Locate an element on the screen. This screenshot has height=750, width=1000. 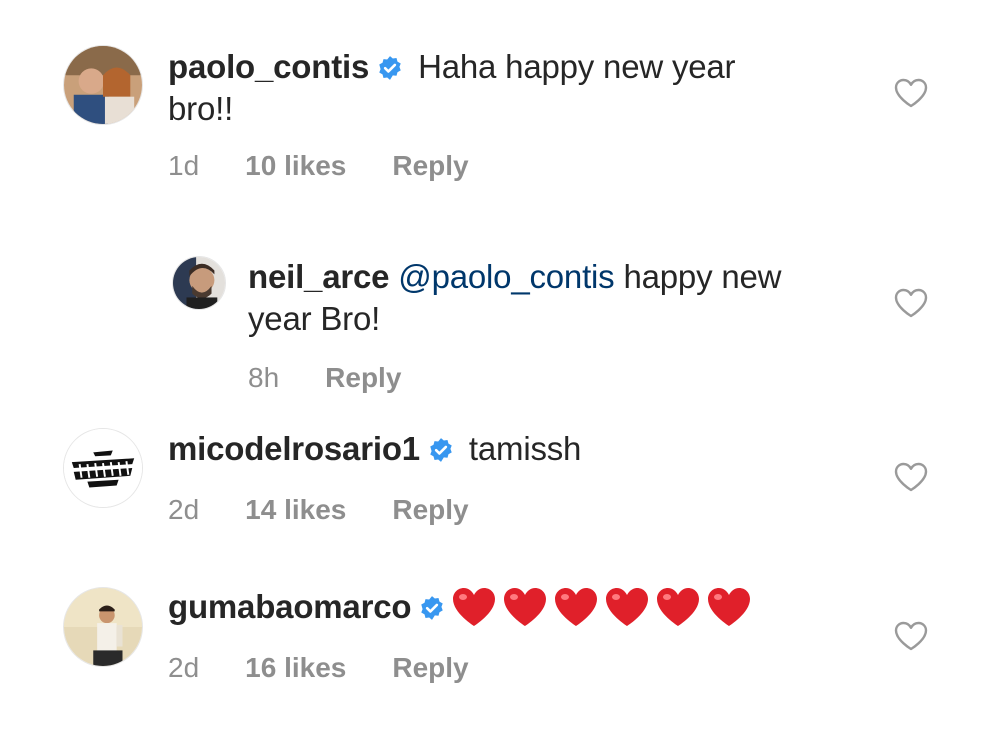
comment-text: tamissh is located at coordinates (520, 448).